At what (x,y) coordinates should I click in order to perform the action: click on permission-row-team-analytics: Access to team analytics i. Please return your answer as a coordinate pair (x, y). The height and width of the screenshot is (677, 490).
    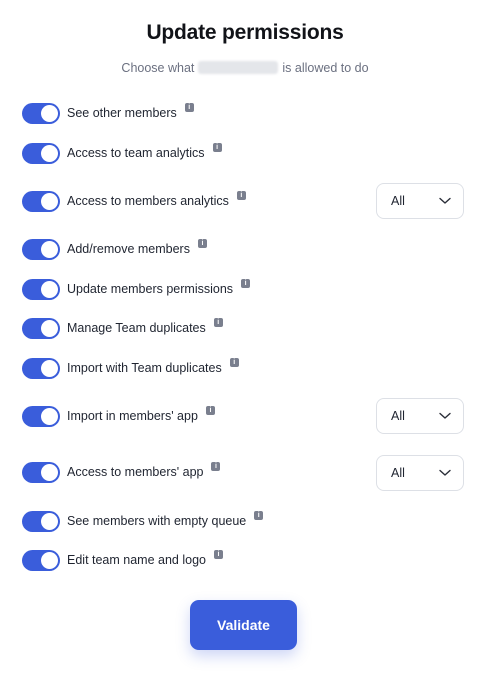
    Looking at the image, I should click on (122, 153).